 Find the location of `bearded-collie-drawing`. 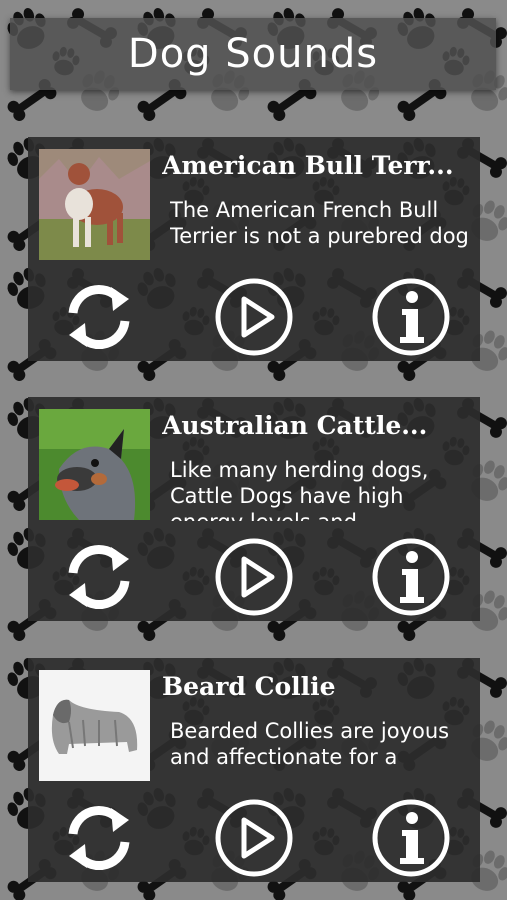

bearded-collie-drawing is located at coordinates (94, 725).